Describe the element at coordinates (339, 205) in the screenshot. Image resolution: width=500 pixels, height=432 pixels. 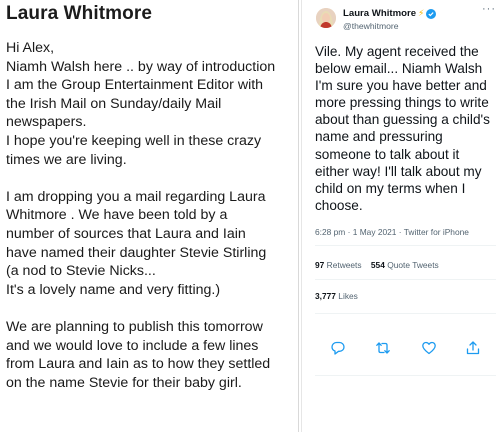
I see `tweet-text-line: choose.` at that location.